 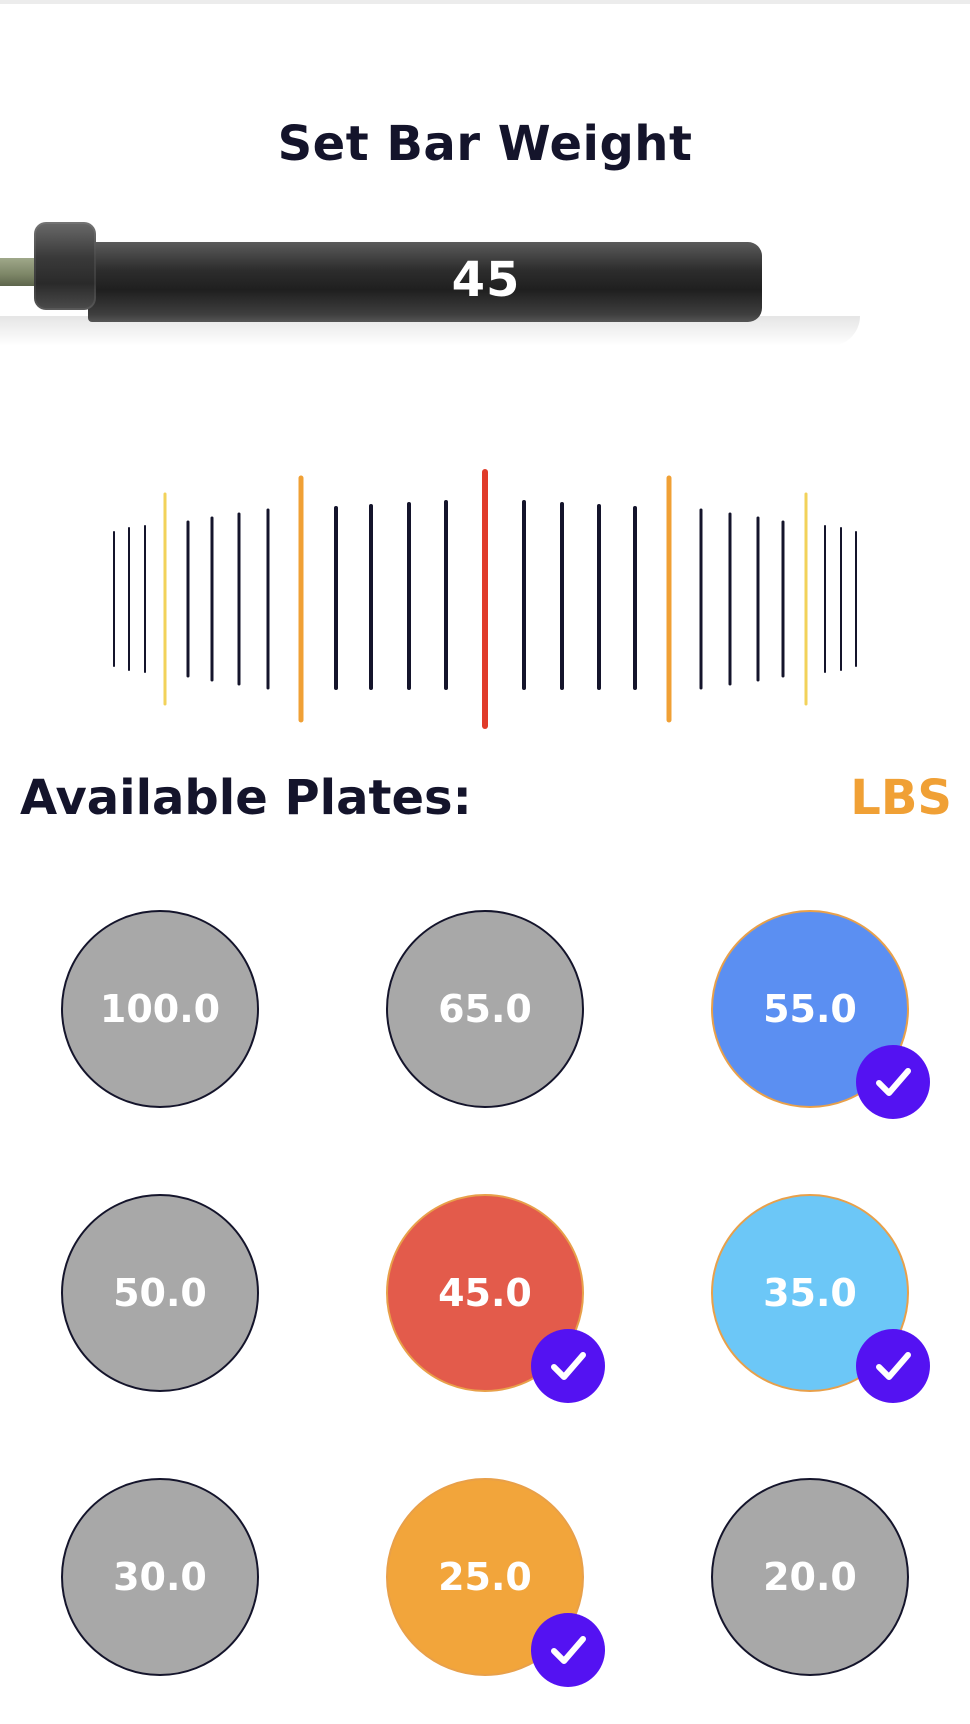 I want to click on bar-weight-value: 45, so click(x=486, y=280).